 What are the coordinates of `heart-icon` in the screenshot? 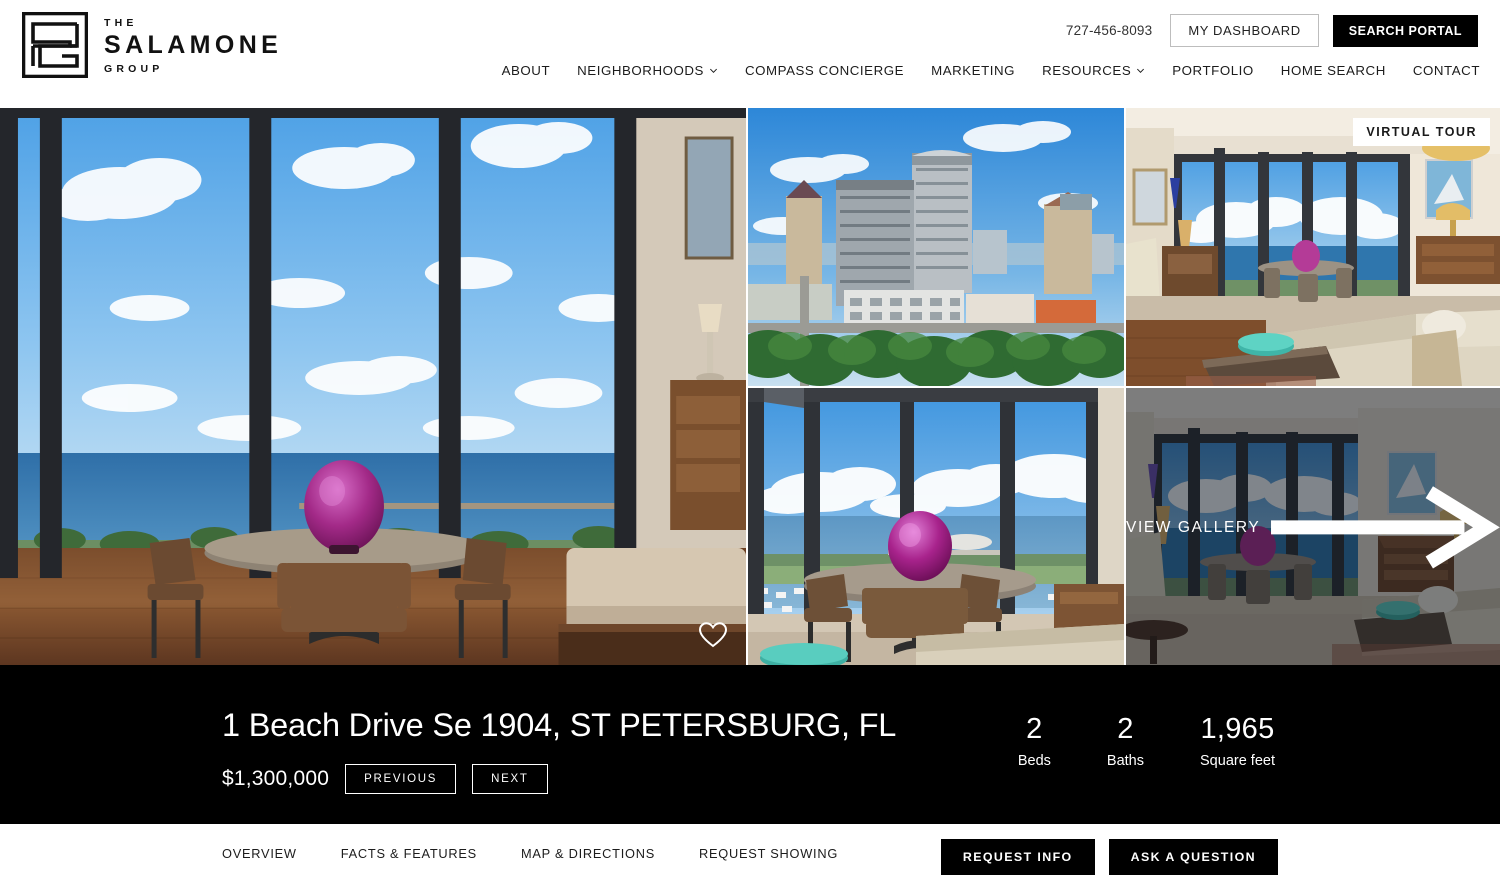 It's located at (713, 635).